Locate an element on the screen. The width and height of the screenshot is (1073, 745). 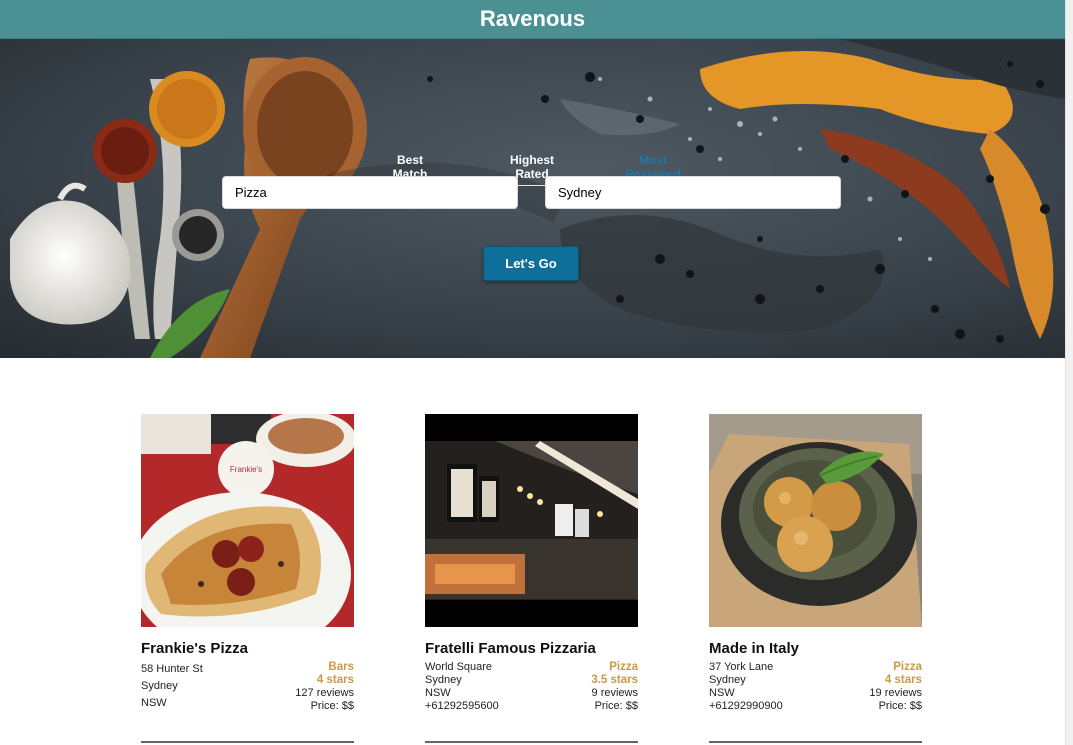
review-count: 9 reviews is located at coordinates (614, 693).